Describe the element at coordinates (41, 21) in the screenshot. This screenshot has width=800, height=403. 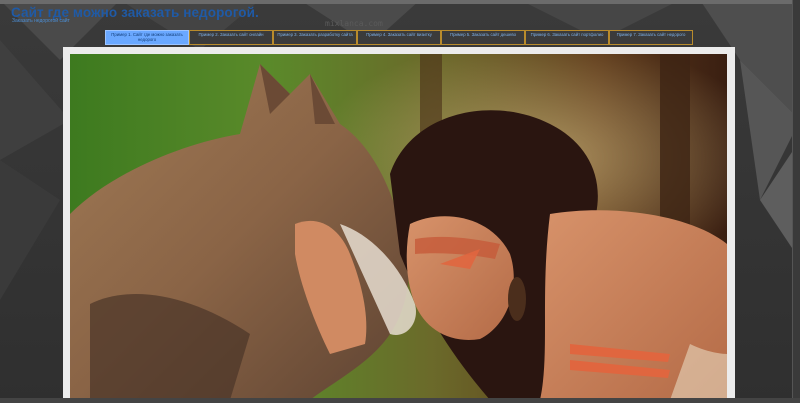
I see `site-subtitle: Заказать недорогой сайт` at that location.